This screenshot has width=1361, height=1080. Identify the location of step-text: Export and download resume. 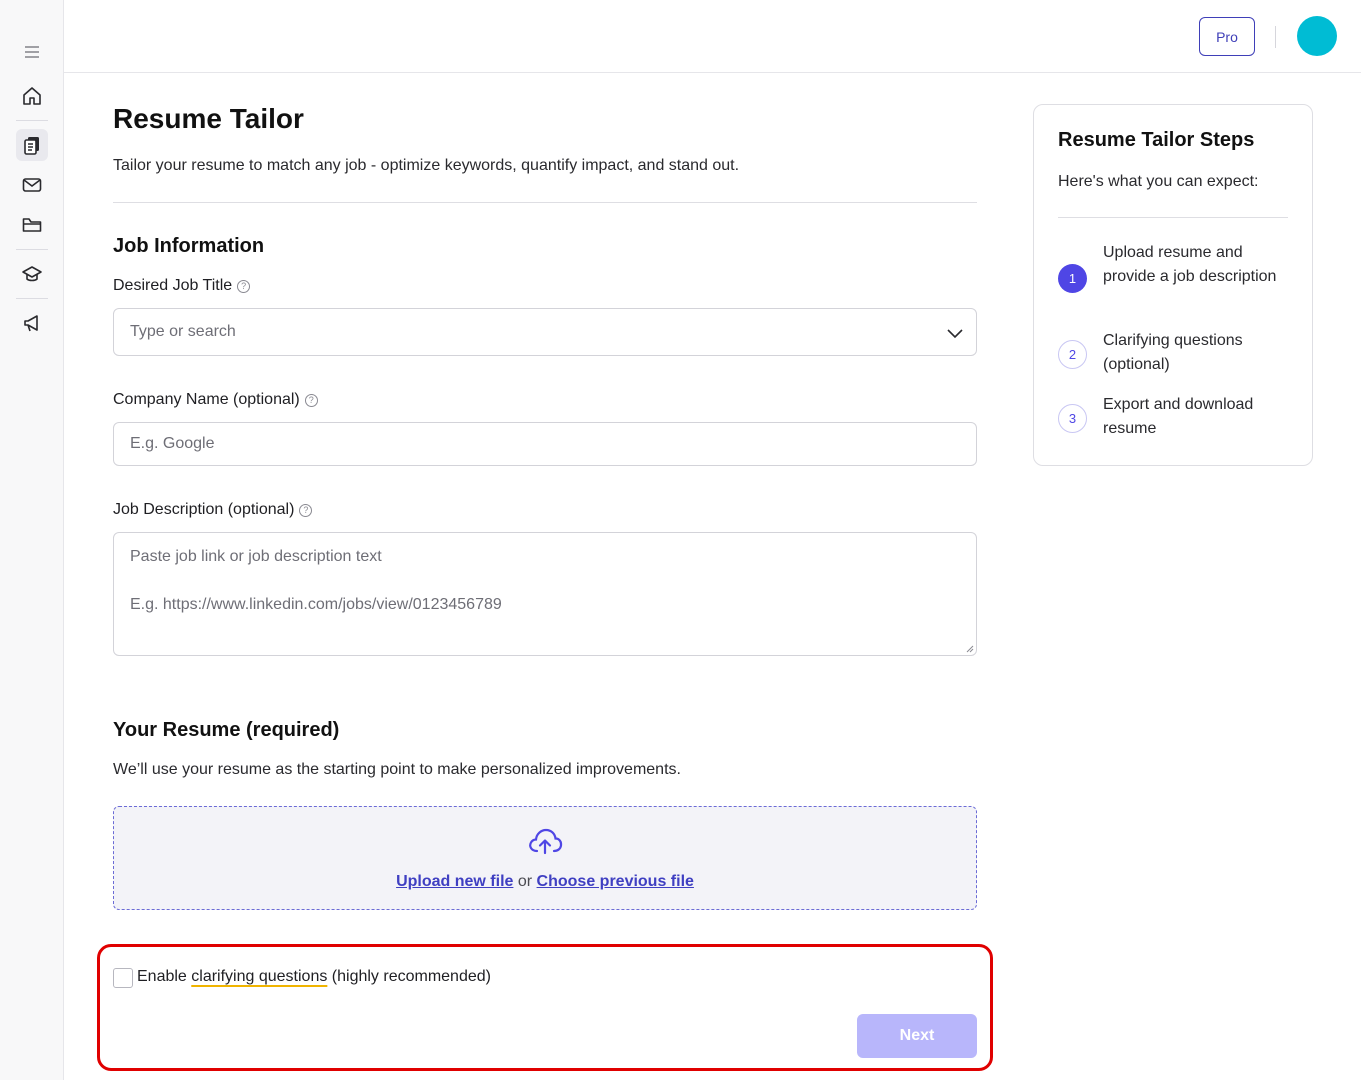
(1178, 416).